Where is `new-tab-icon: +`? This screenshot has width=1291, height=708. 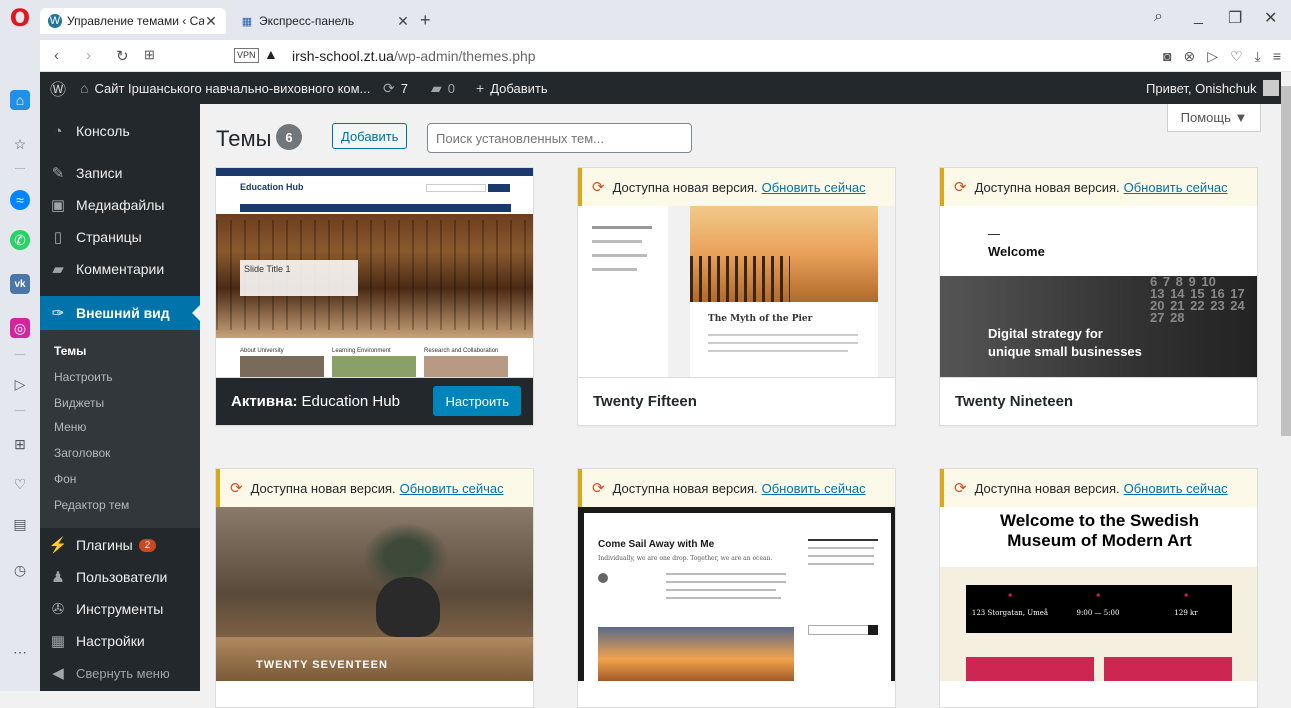 new-tab-icon: + is located at coordinates (425, 20).